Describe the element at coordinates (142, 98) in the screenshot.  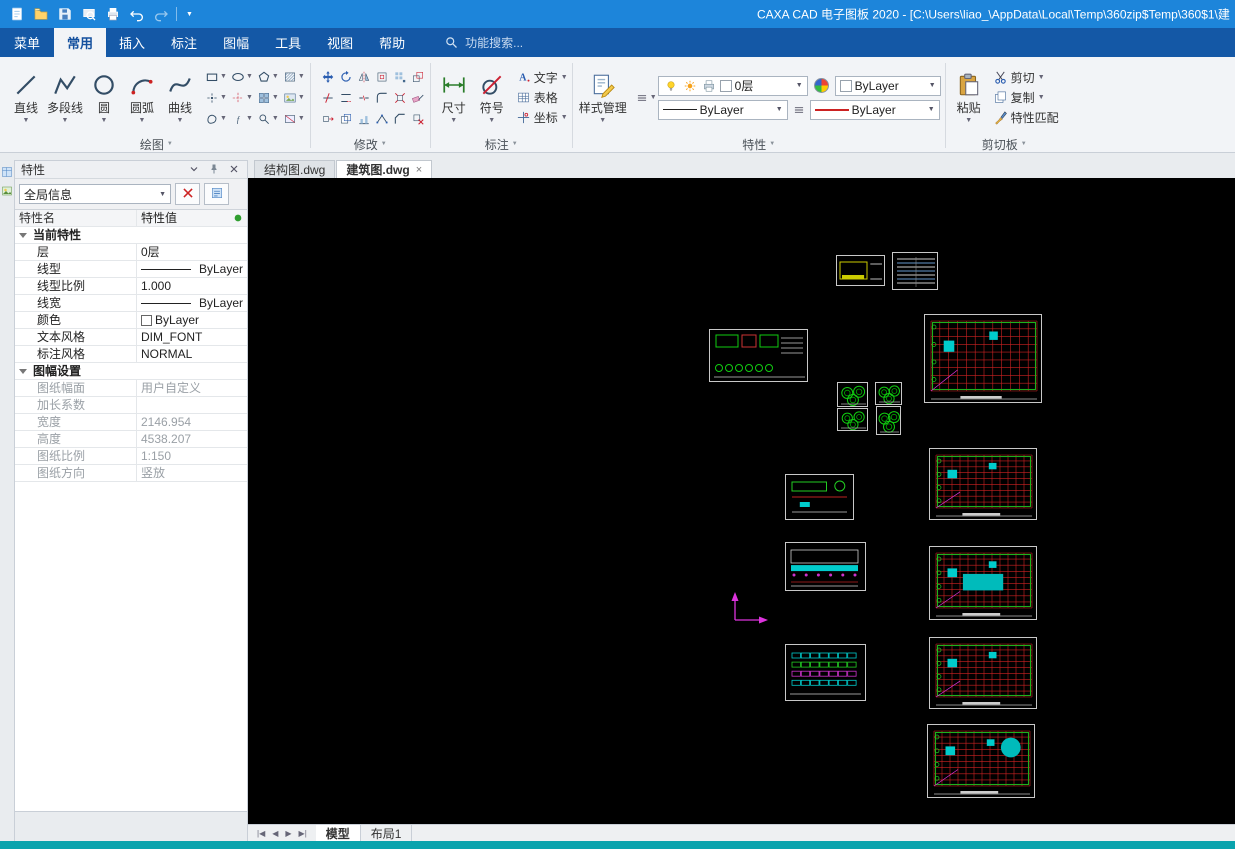
I see `arc-button: 圆弧 ▼` at that location.